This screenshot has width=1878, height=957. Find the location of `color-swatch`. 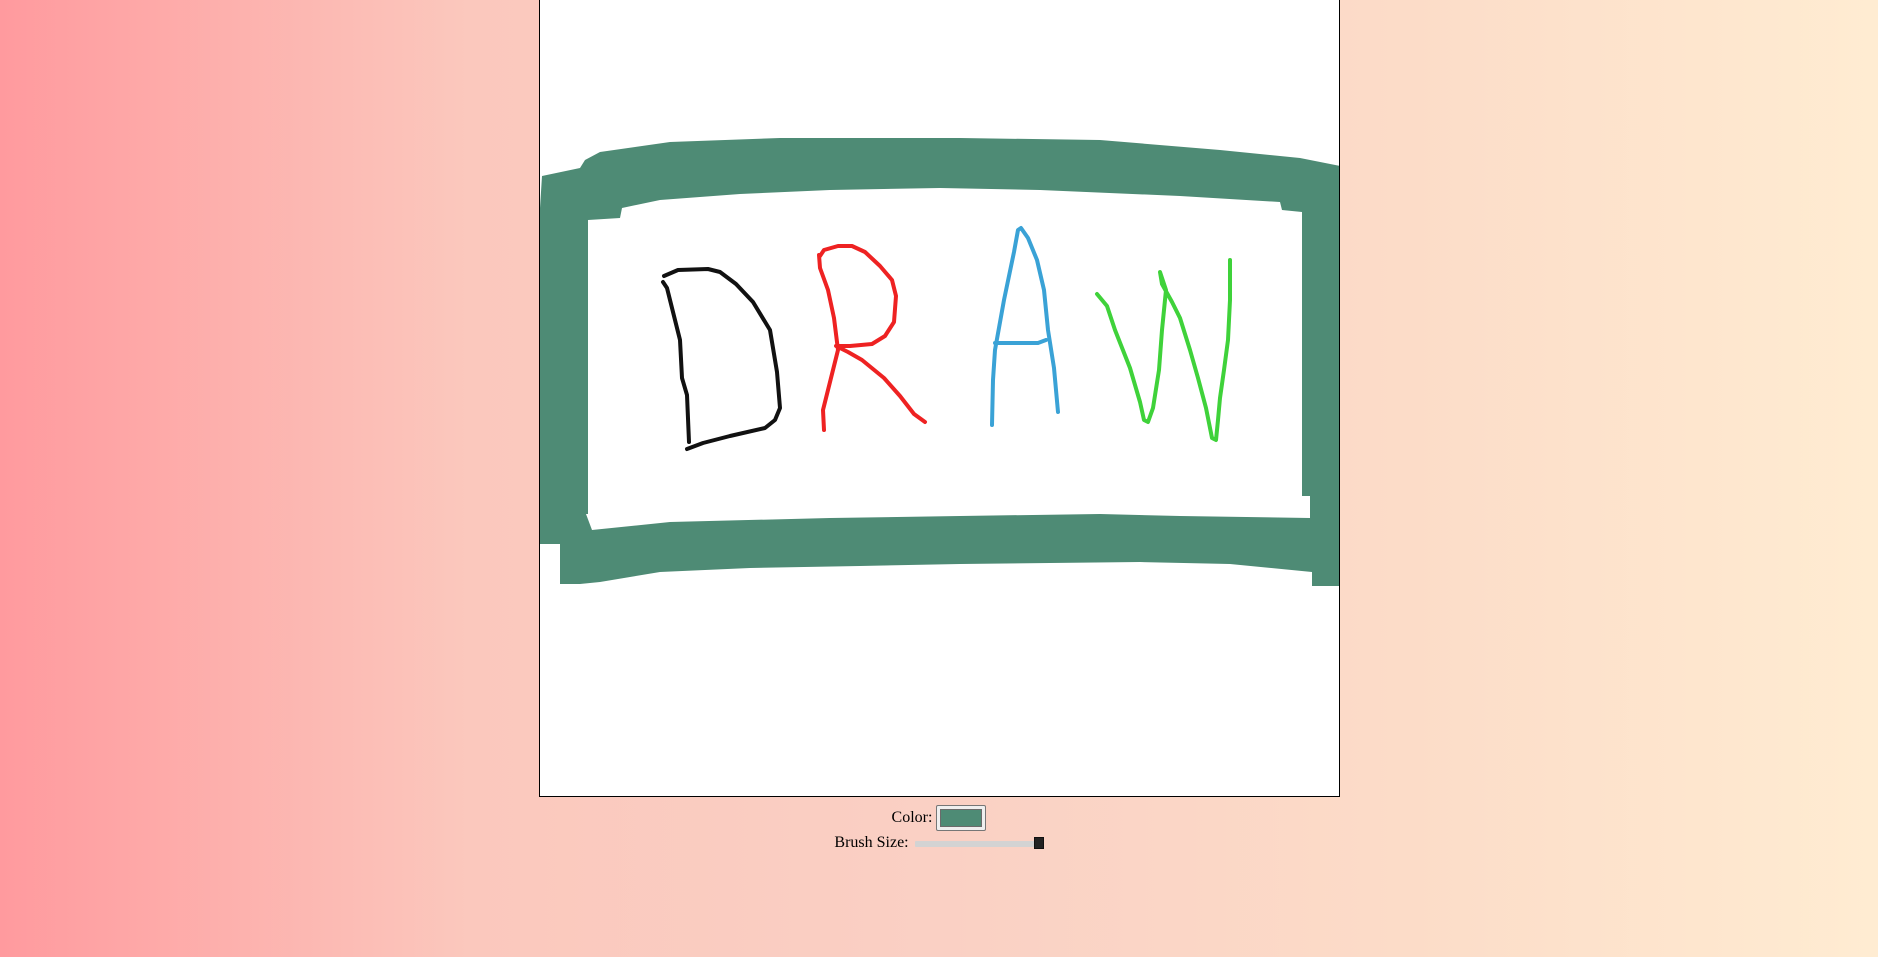

color-swatch is located at coordinates (961, 818).